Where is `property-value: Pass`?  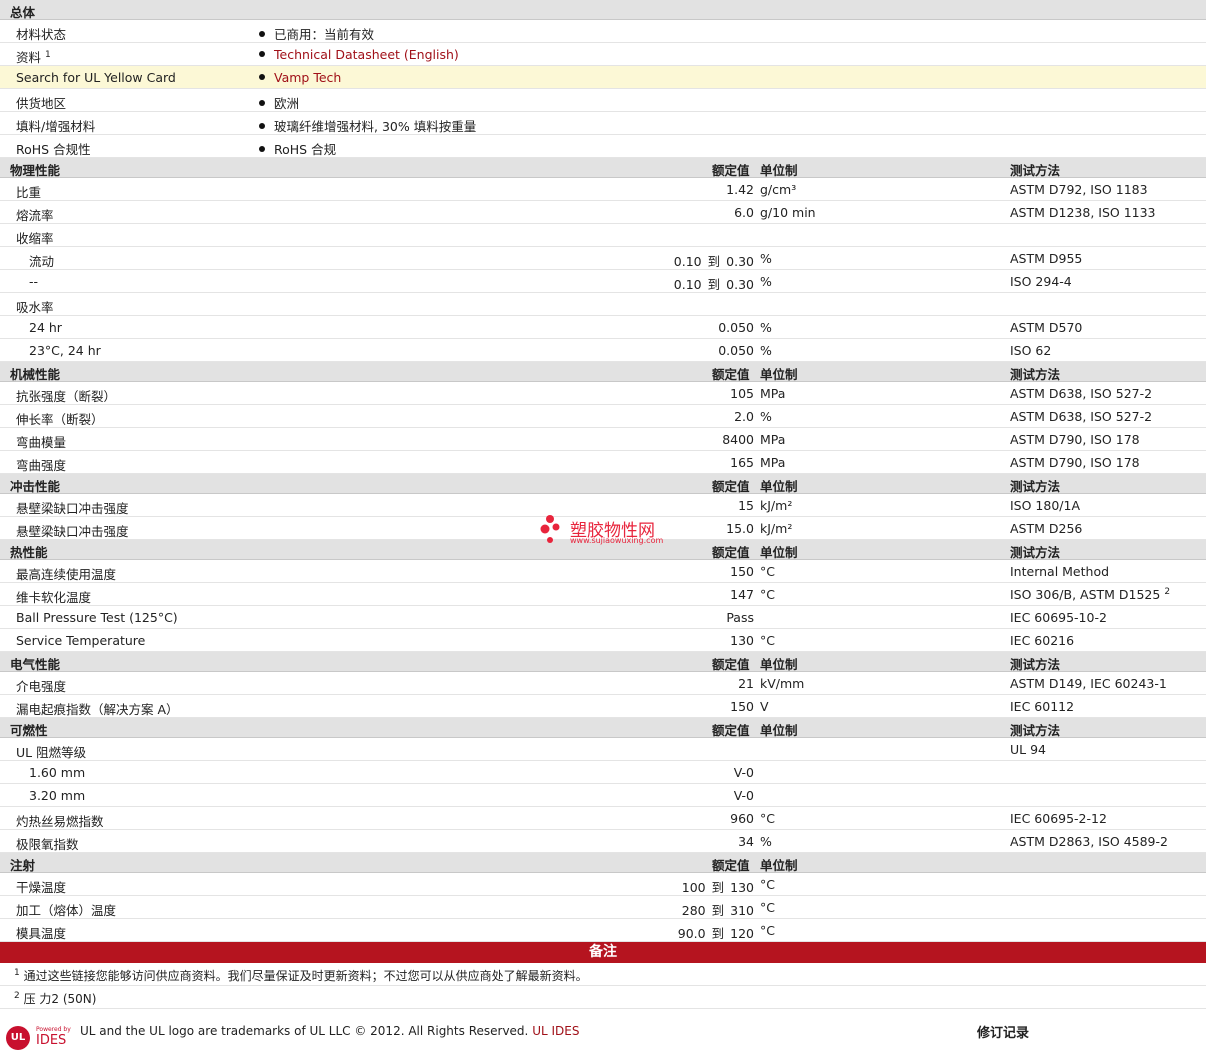
property-value: Pass is located at coordinates (740, 617).